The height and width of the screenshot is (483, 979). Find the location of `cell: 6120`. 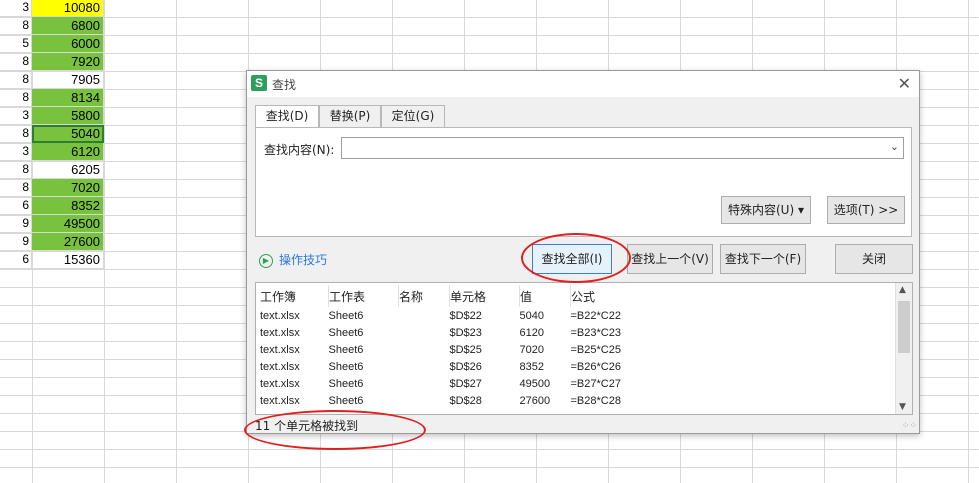

cell: 6120 is located at coordinates (68, 152).